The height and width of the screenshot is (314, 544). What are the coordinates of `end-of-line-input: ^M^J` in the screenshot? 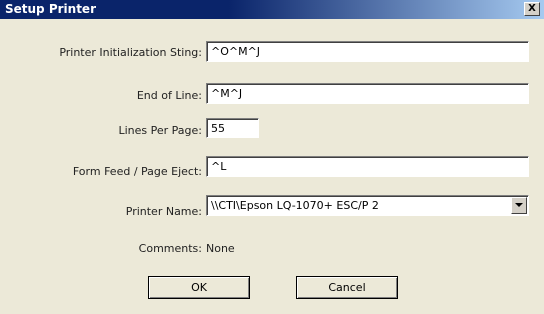 It's located at (367, 93).